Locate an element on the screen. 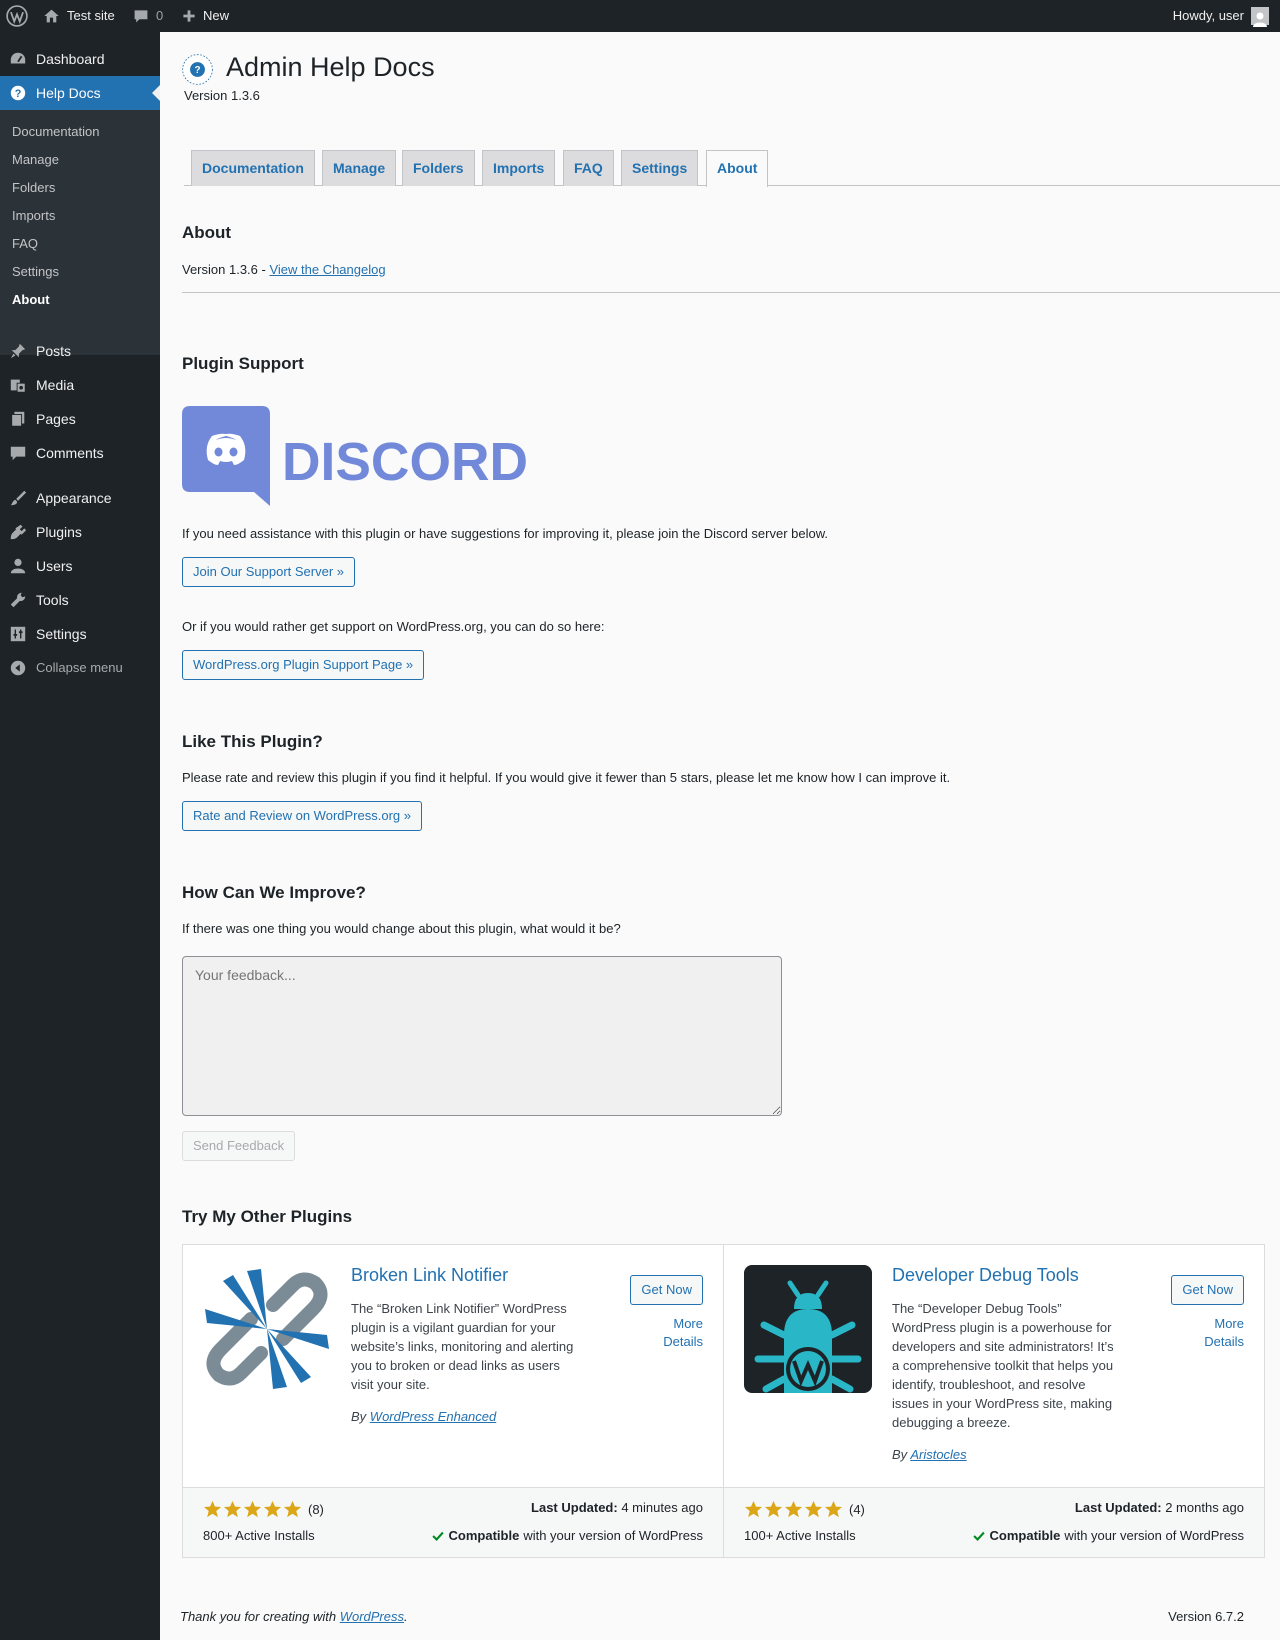 This screenshot has height=1640, width=1280. tab-settings: Settings is located at coordinates (660, 168).